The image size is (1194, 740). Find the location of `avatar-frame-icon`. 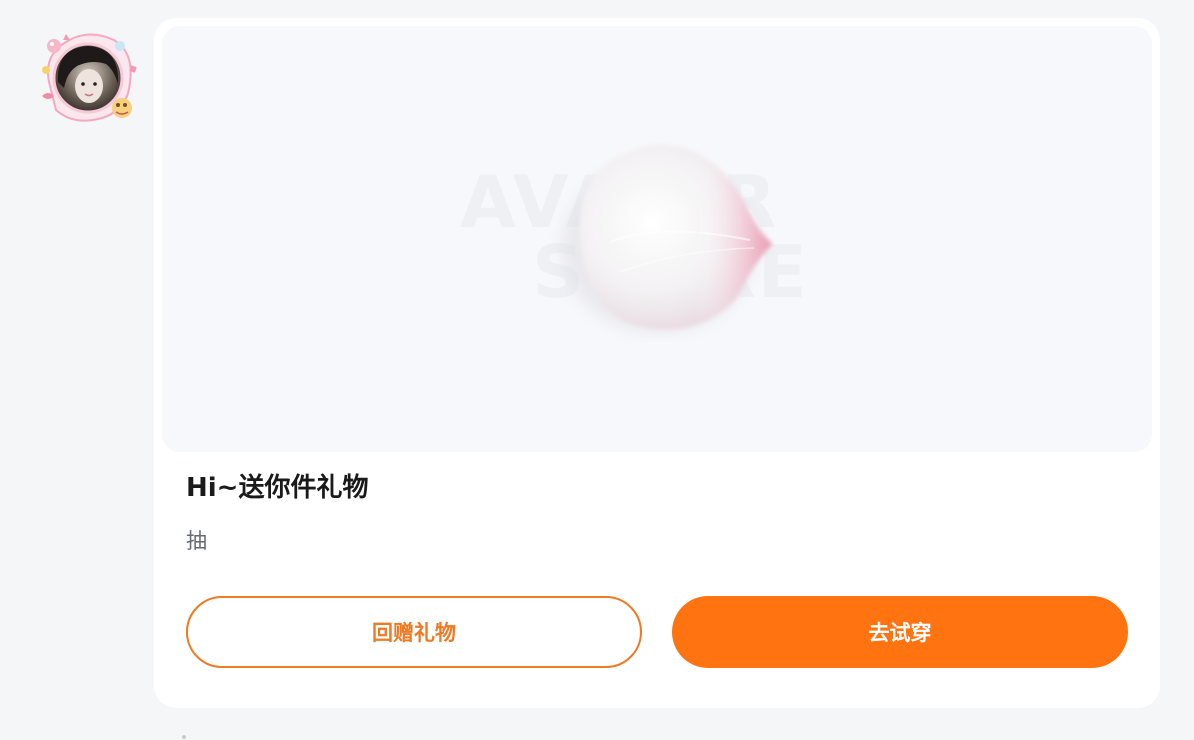

avatar-frame-icon is located at coordinates (89, 77).